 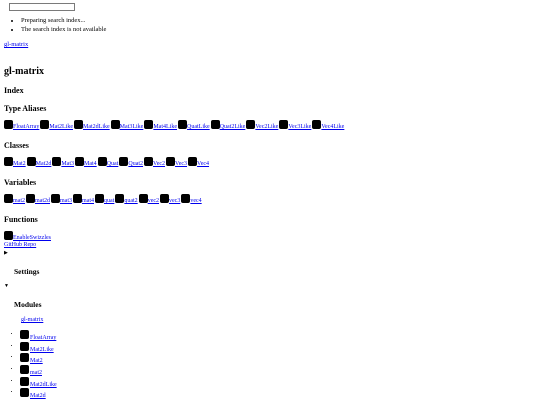 I want to click on member-item: EnableSwizzles, so click(x=27, y=236).